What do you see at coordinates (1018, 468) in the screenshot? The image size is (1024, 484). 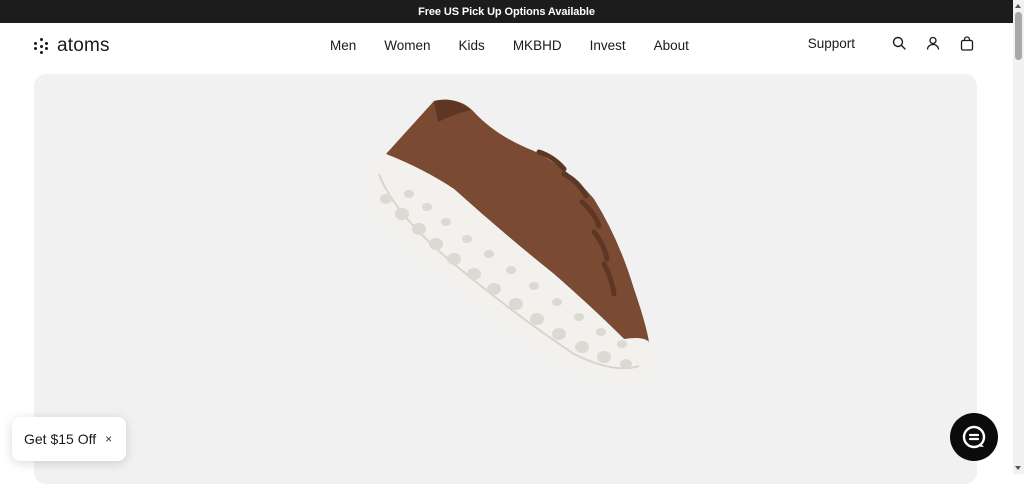 I see `scroll-down-arrow-icon` at bounding box center [1018, 468].